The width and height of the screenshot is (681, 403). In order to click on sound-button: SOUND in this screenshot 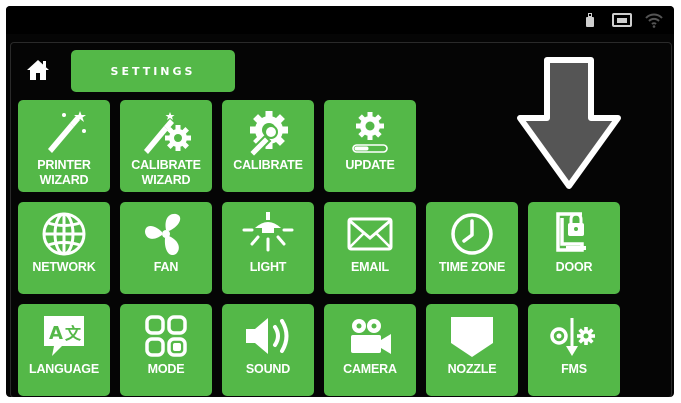, I will do `click(268, 350)`.